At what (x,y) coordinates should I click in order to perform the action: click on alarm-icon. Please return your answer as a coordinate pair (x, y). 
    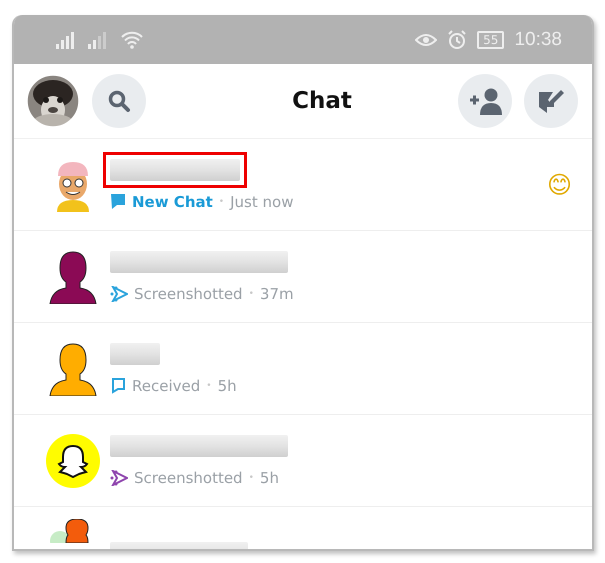
    Looking at the image, I should click on (457, 40).